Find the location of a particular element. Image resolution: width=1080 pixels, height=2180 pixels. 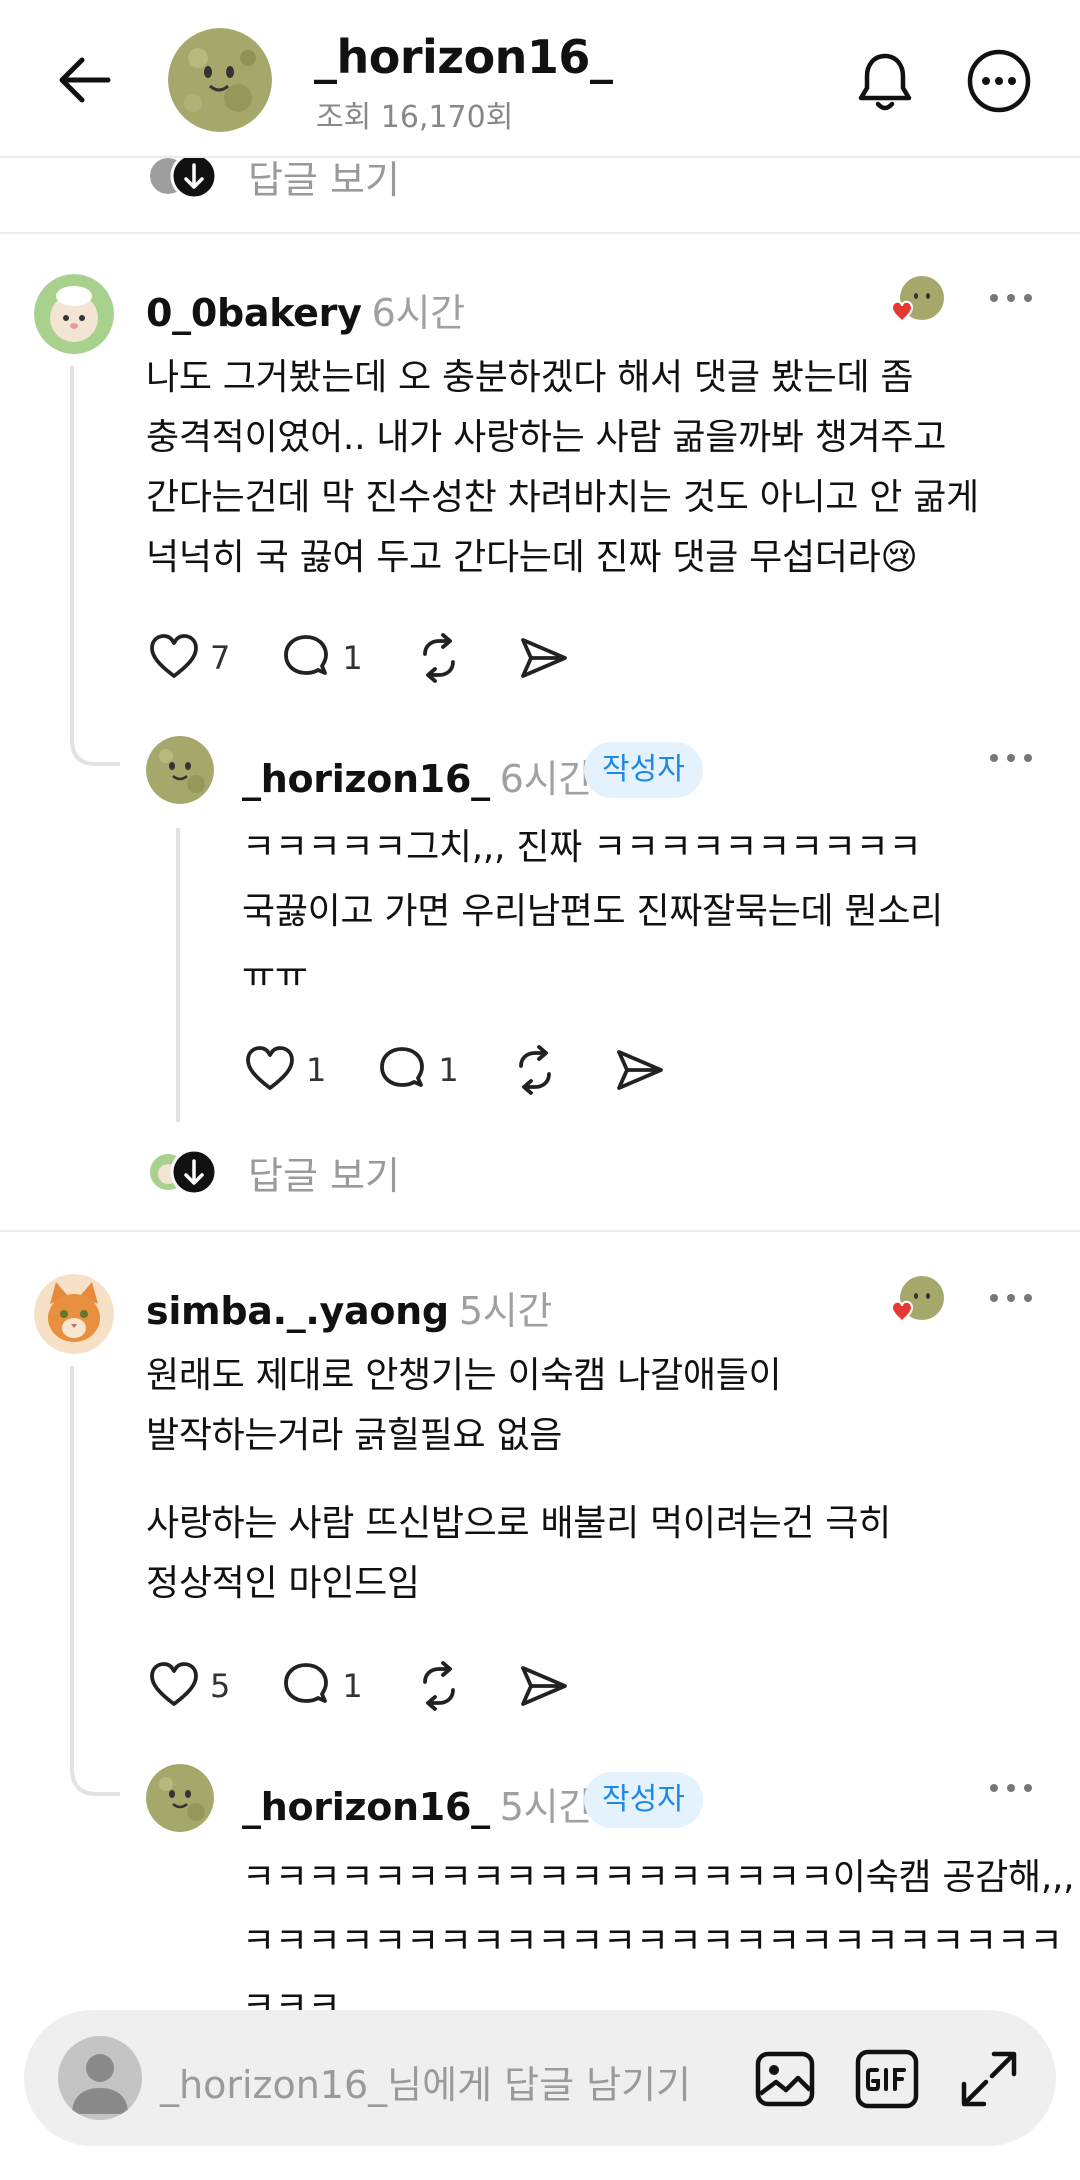

comment-text-paragraph: 사랑하는 사람 뜨신밥으로 배불리 먹이려는건 극히 정상적인 마인드임 is located at coordinates (518, 1553).